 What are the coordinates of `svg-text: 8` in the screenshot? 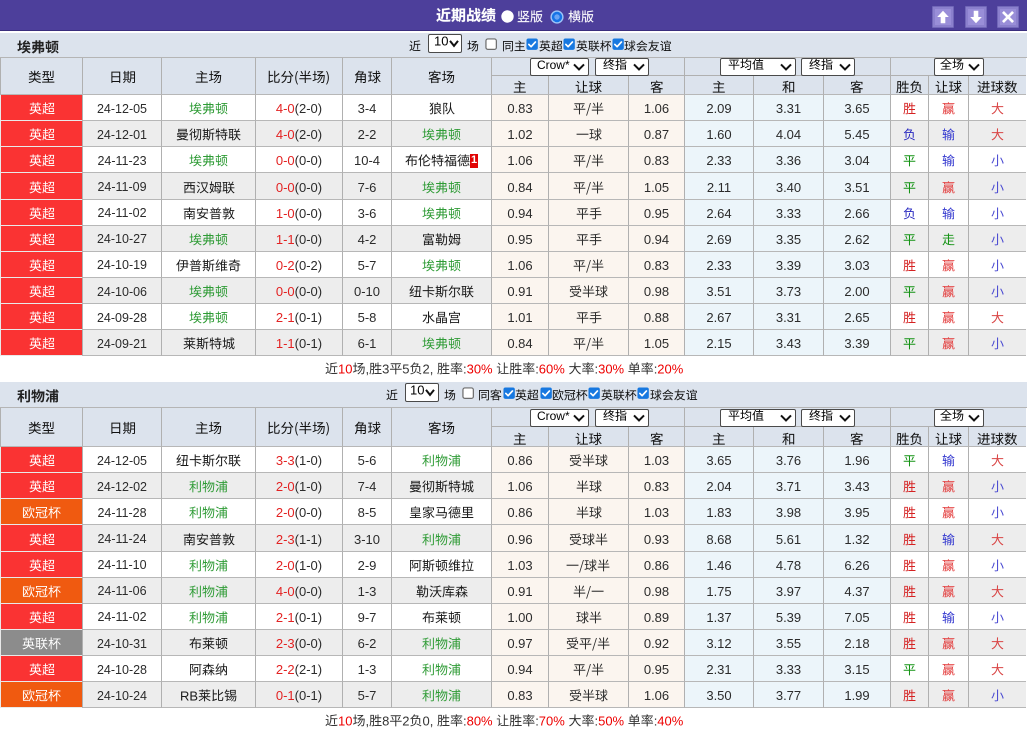 It's located at (385, 720).